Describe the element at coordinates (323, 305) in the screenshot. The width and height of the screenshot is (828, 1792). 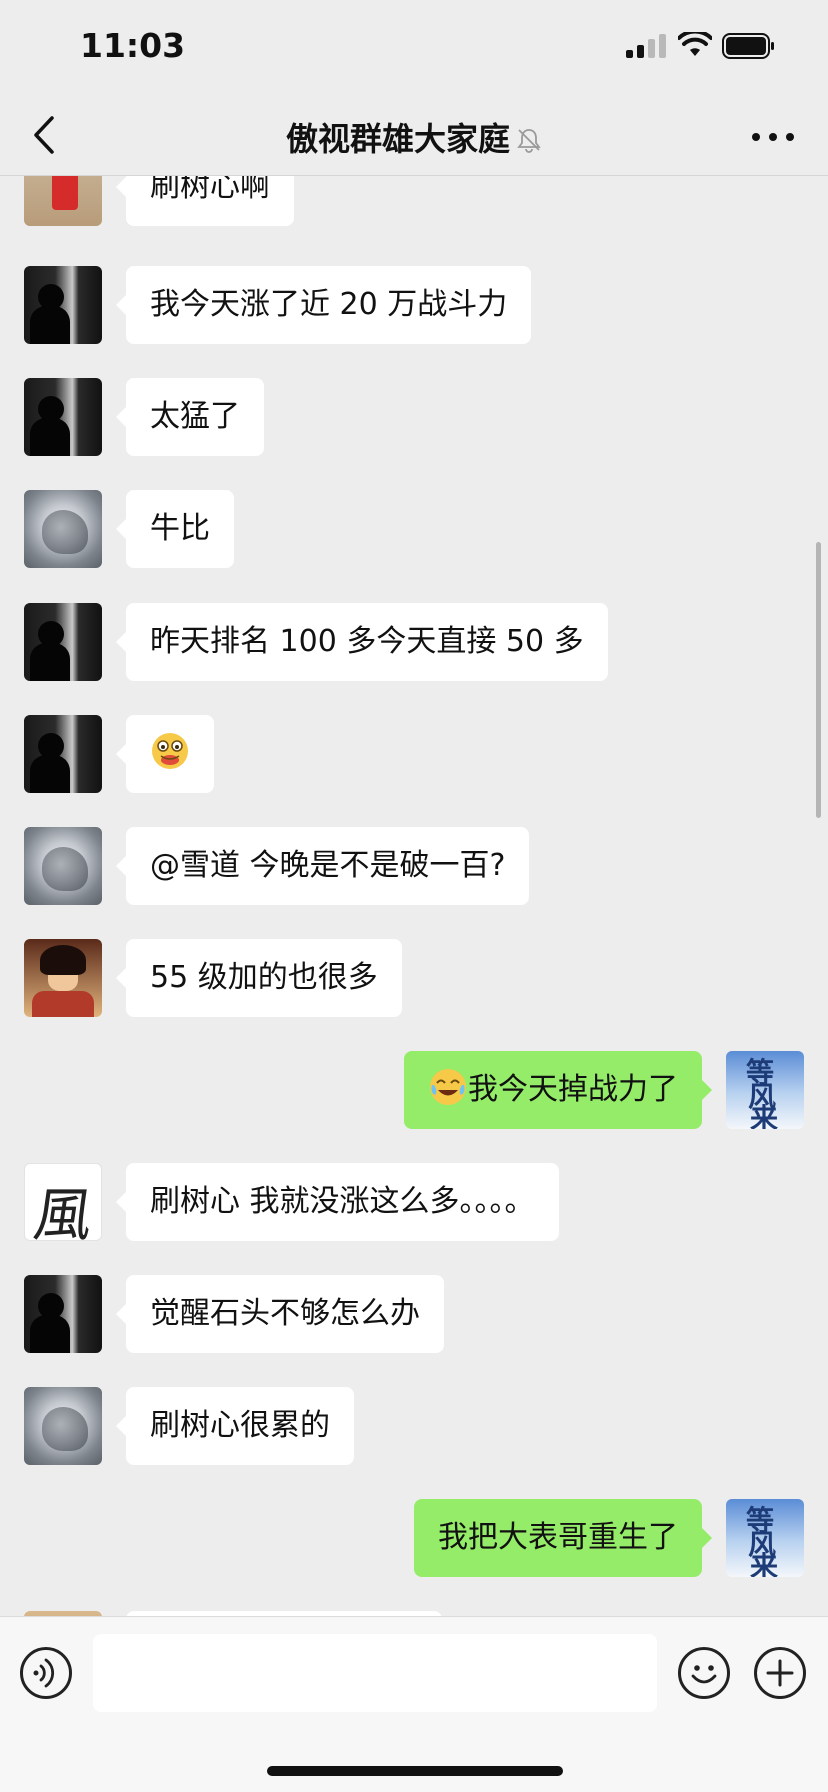
I see `message-bubble: 我今天涨了近 20 万战斗力` at that location.